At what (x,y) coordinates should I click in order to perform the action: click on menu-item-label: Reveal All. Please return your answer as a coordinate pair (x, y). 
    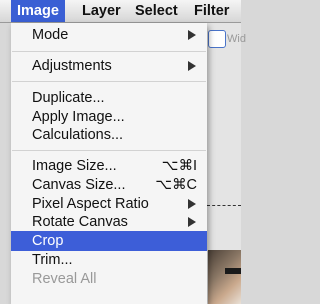
    Looking at the image, I should click on (64, 279).